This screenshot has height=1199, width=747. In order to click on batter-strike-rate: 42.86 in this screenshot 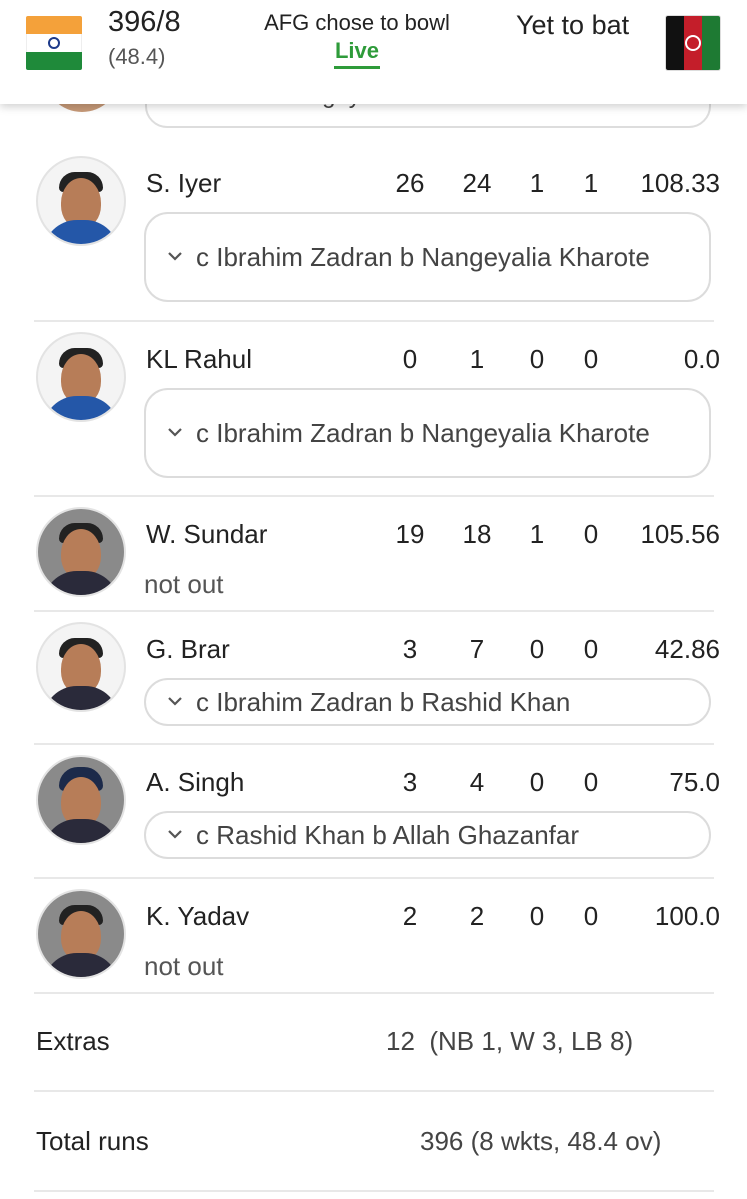, I will do `click(687, 649)`.